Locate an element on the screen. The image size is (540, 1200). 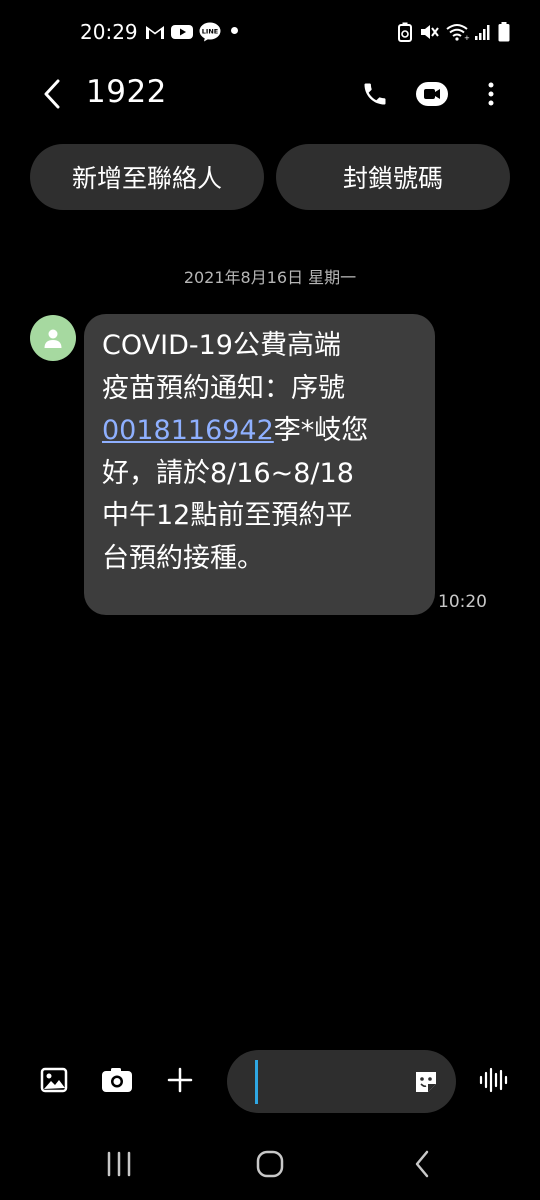
nav-back-icon is located at coordinates (422, 1164).